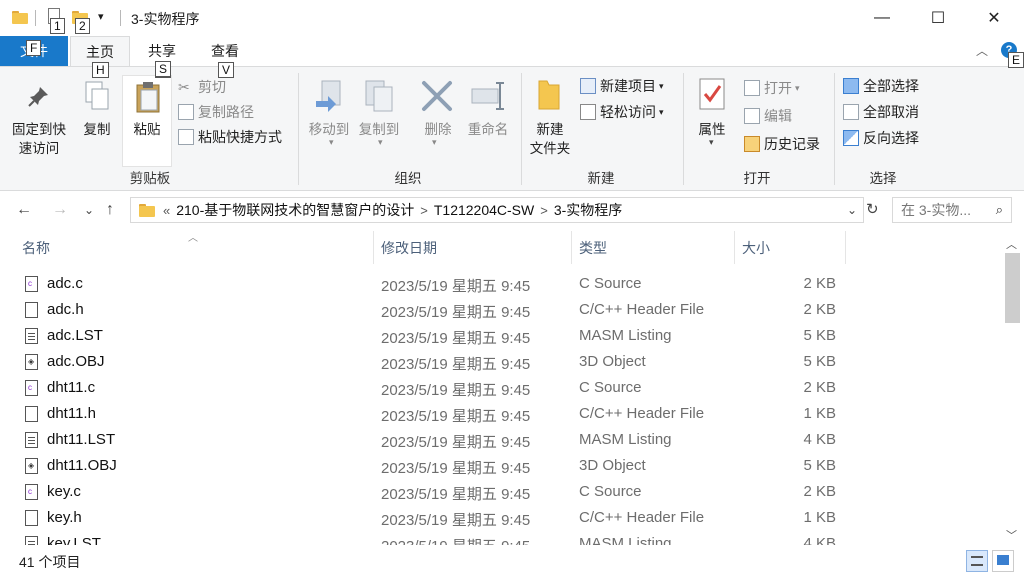 The height and width of the screenshot is (576, 1024). I want to click on select-all-label: 全部选择, so click(891, 86).